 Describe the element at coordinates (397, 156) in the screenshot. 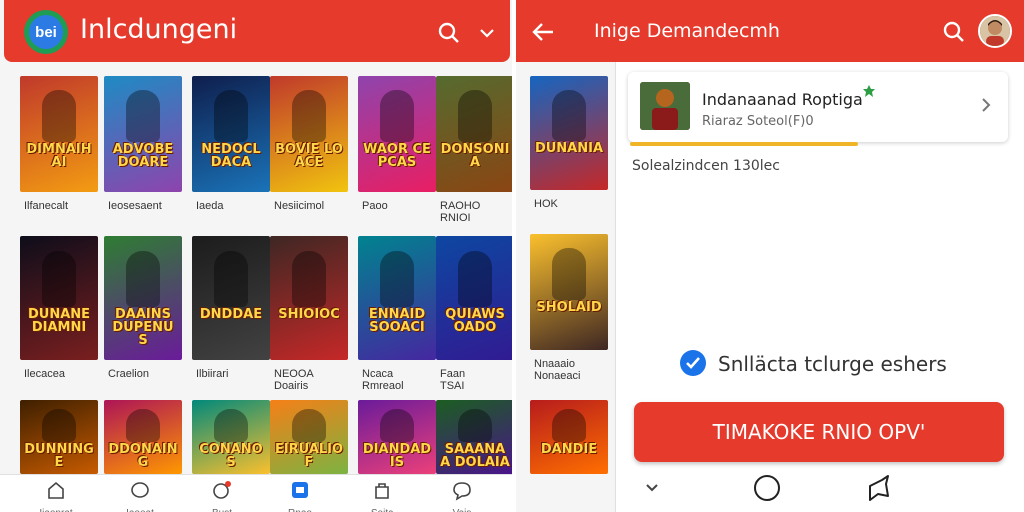

I see `poster-title: WAOR CEPCAS` at that location.